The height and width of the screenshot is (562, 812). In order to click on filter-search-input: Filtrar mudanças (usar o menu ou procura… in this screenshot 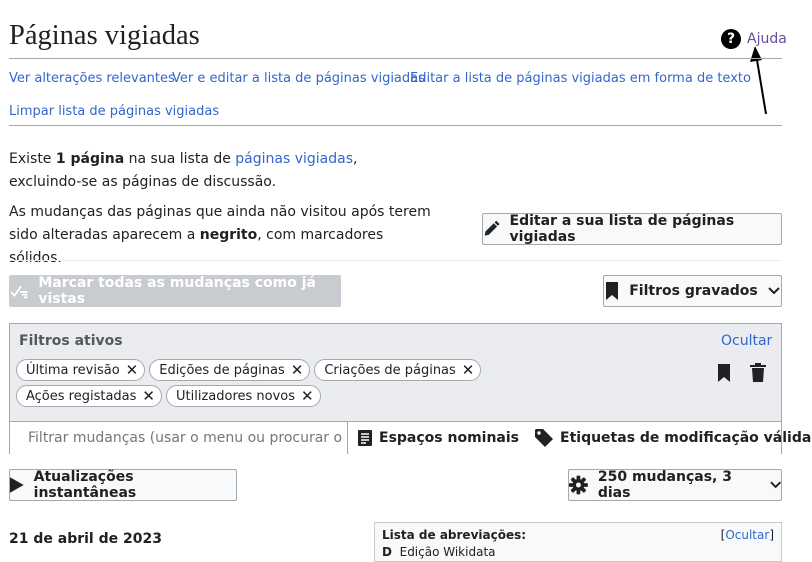, I will do `click(179, 438)`.